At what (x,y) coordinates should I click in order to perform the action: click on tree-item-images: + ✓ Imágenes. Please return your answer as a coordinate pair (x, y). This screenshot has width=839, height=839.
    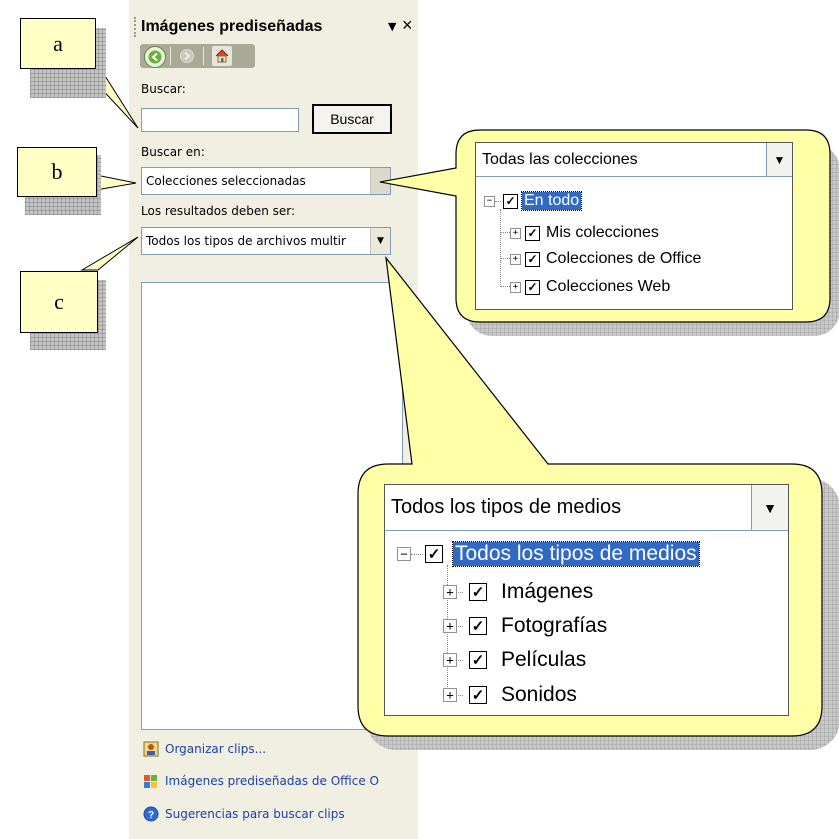
    Looking at the image, I should click on (518, 592).